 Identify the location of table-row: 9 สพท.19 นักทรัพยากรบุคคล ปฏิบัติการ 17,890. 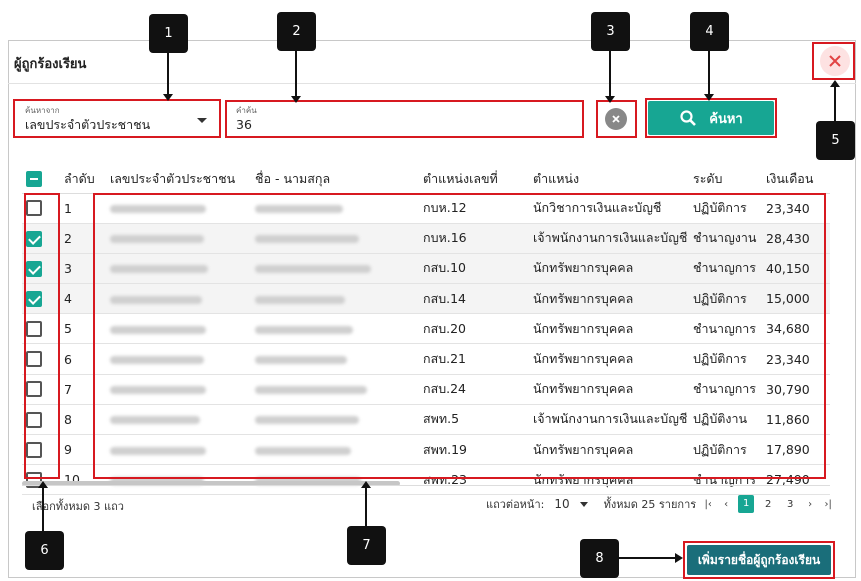
(426, 450).